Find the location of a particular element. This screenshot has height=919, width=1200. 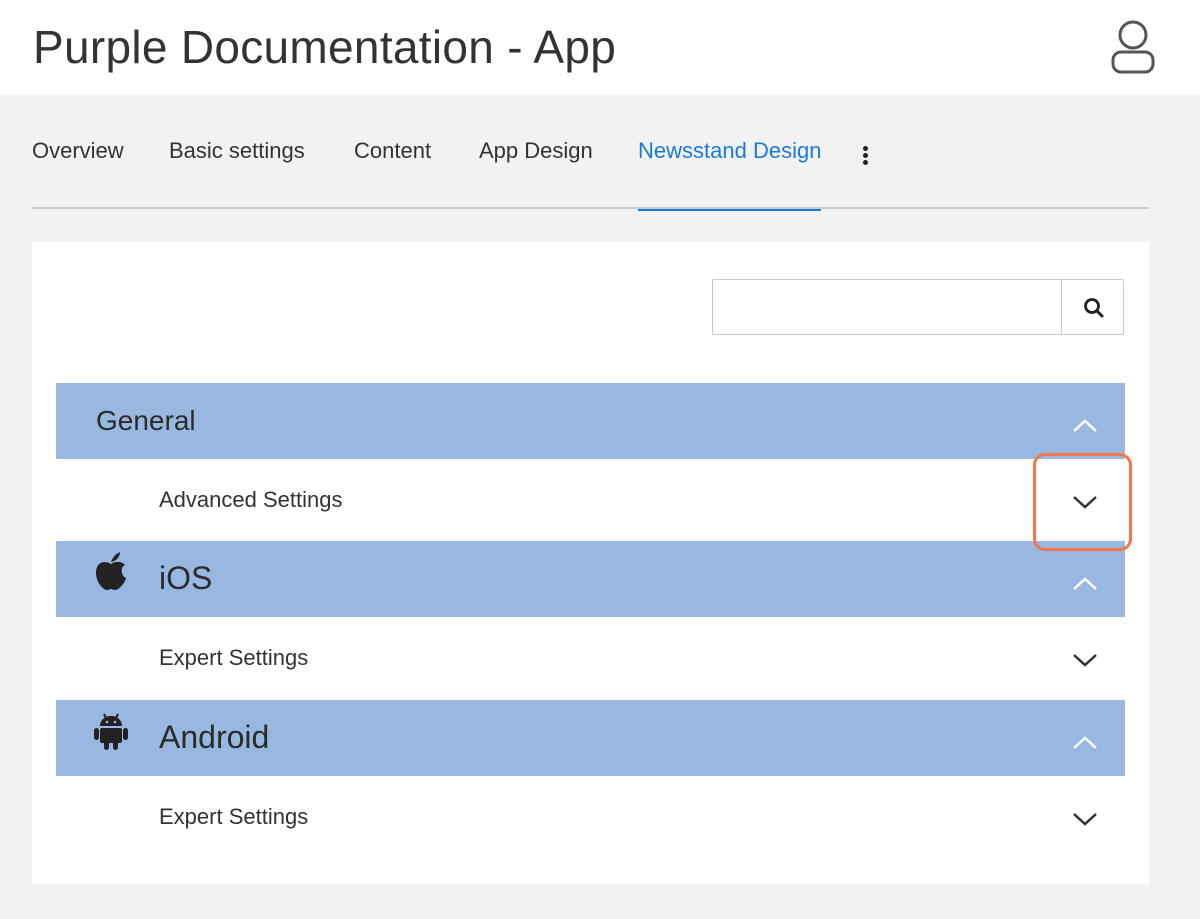

tab-content: Content is located at coordinates (392, 173).